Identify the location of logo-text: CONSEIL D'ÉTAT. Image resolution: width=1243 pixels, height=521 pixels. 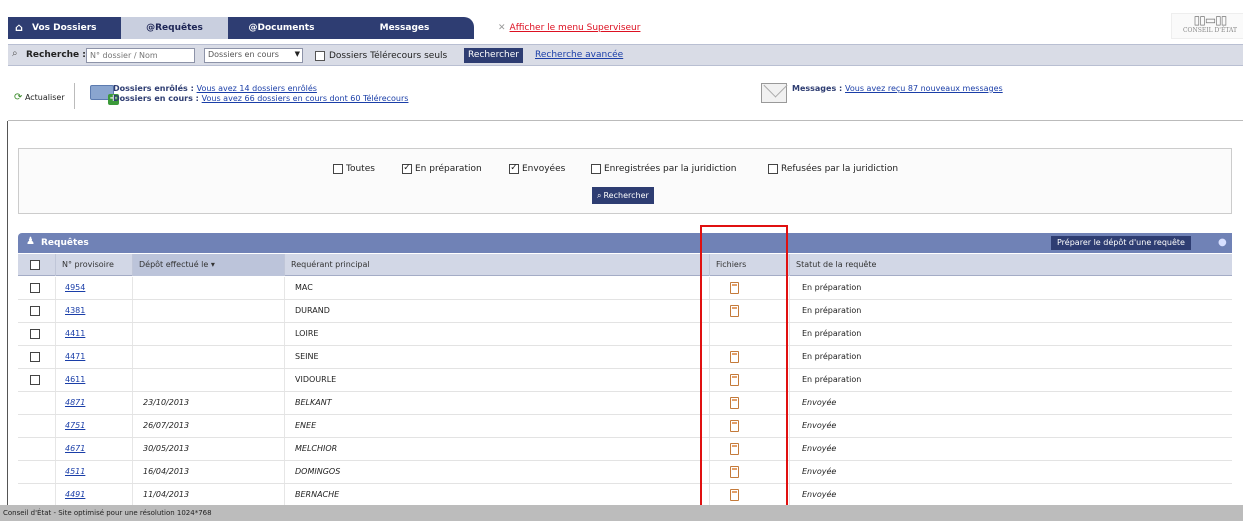
(1210, 30).